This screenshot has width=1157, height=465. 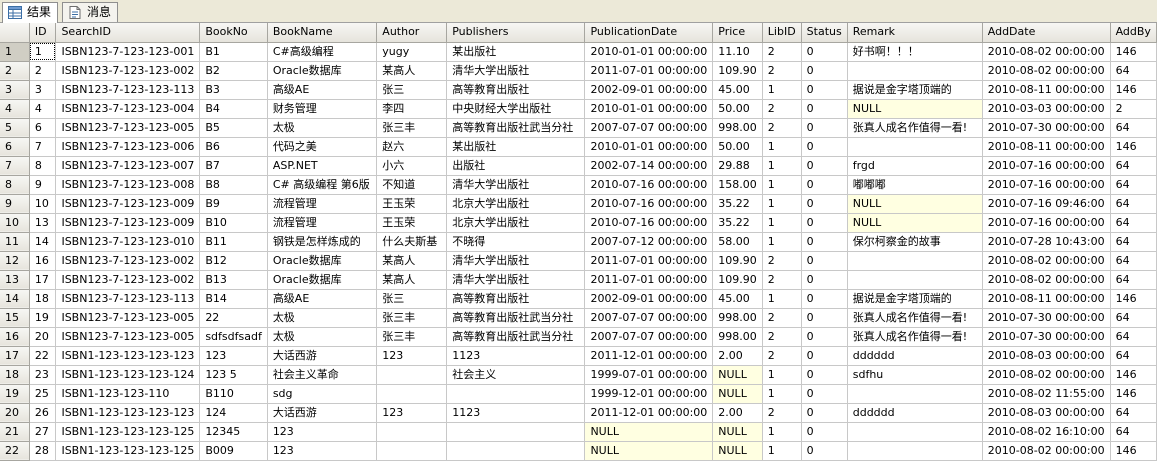 I want to click on cell-id: 7, so click(x=43, y=147).